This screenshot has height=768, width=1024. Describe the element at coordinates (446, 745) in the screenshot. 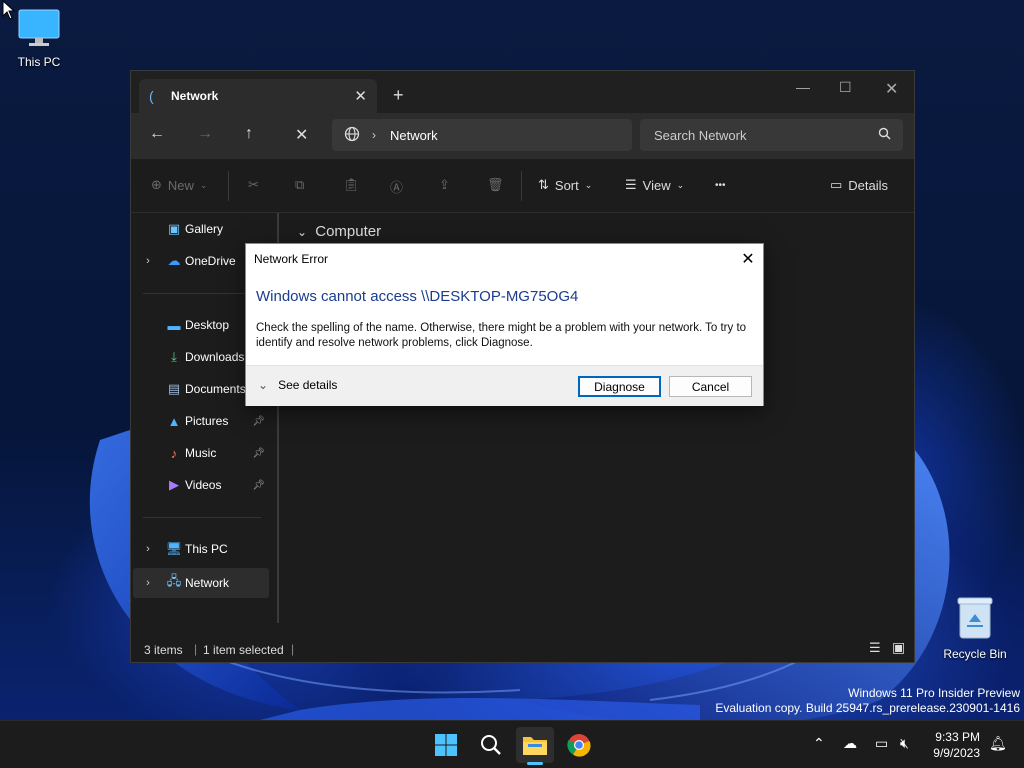

I see `start-button` at that location.